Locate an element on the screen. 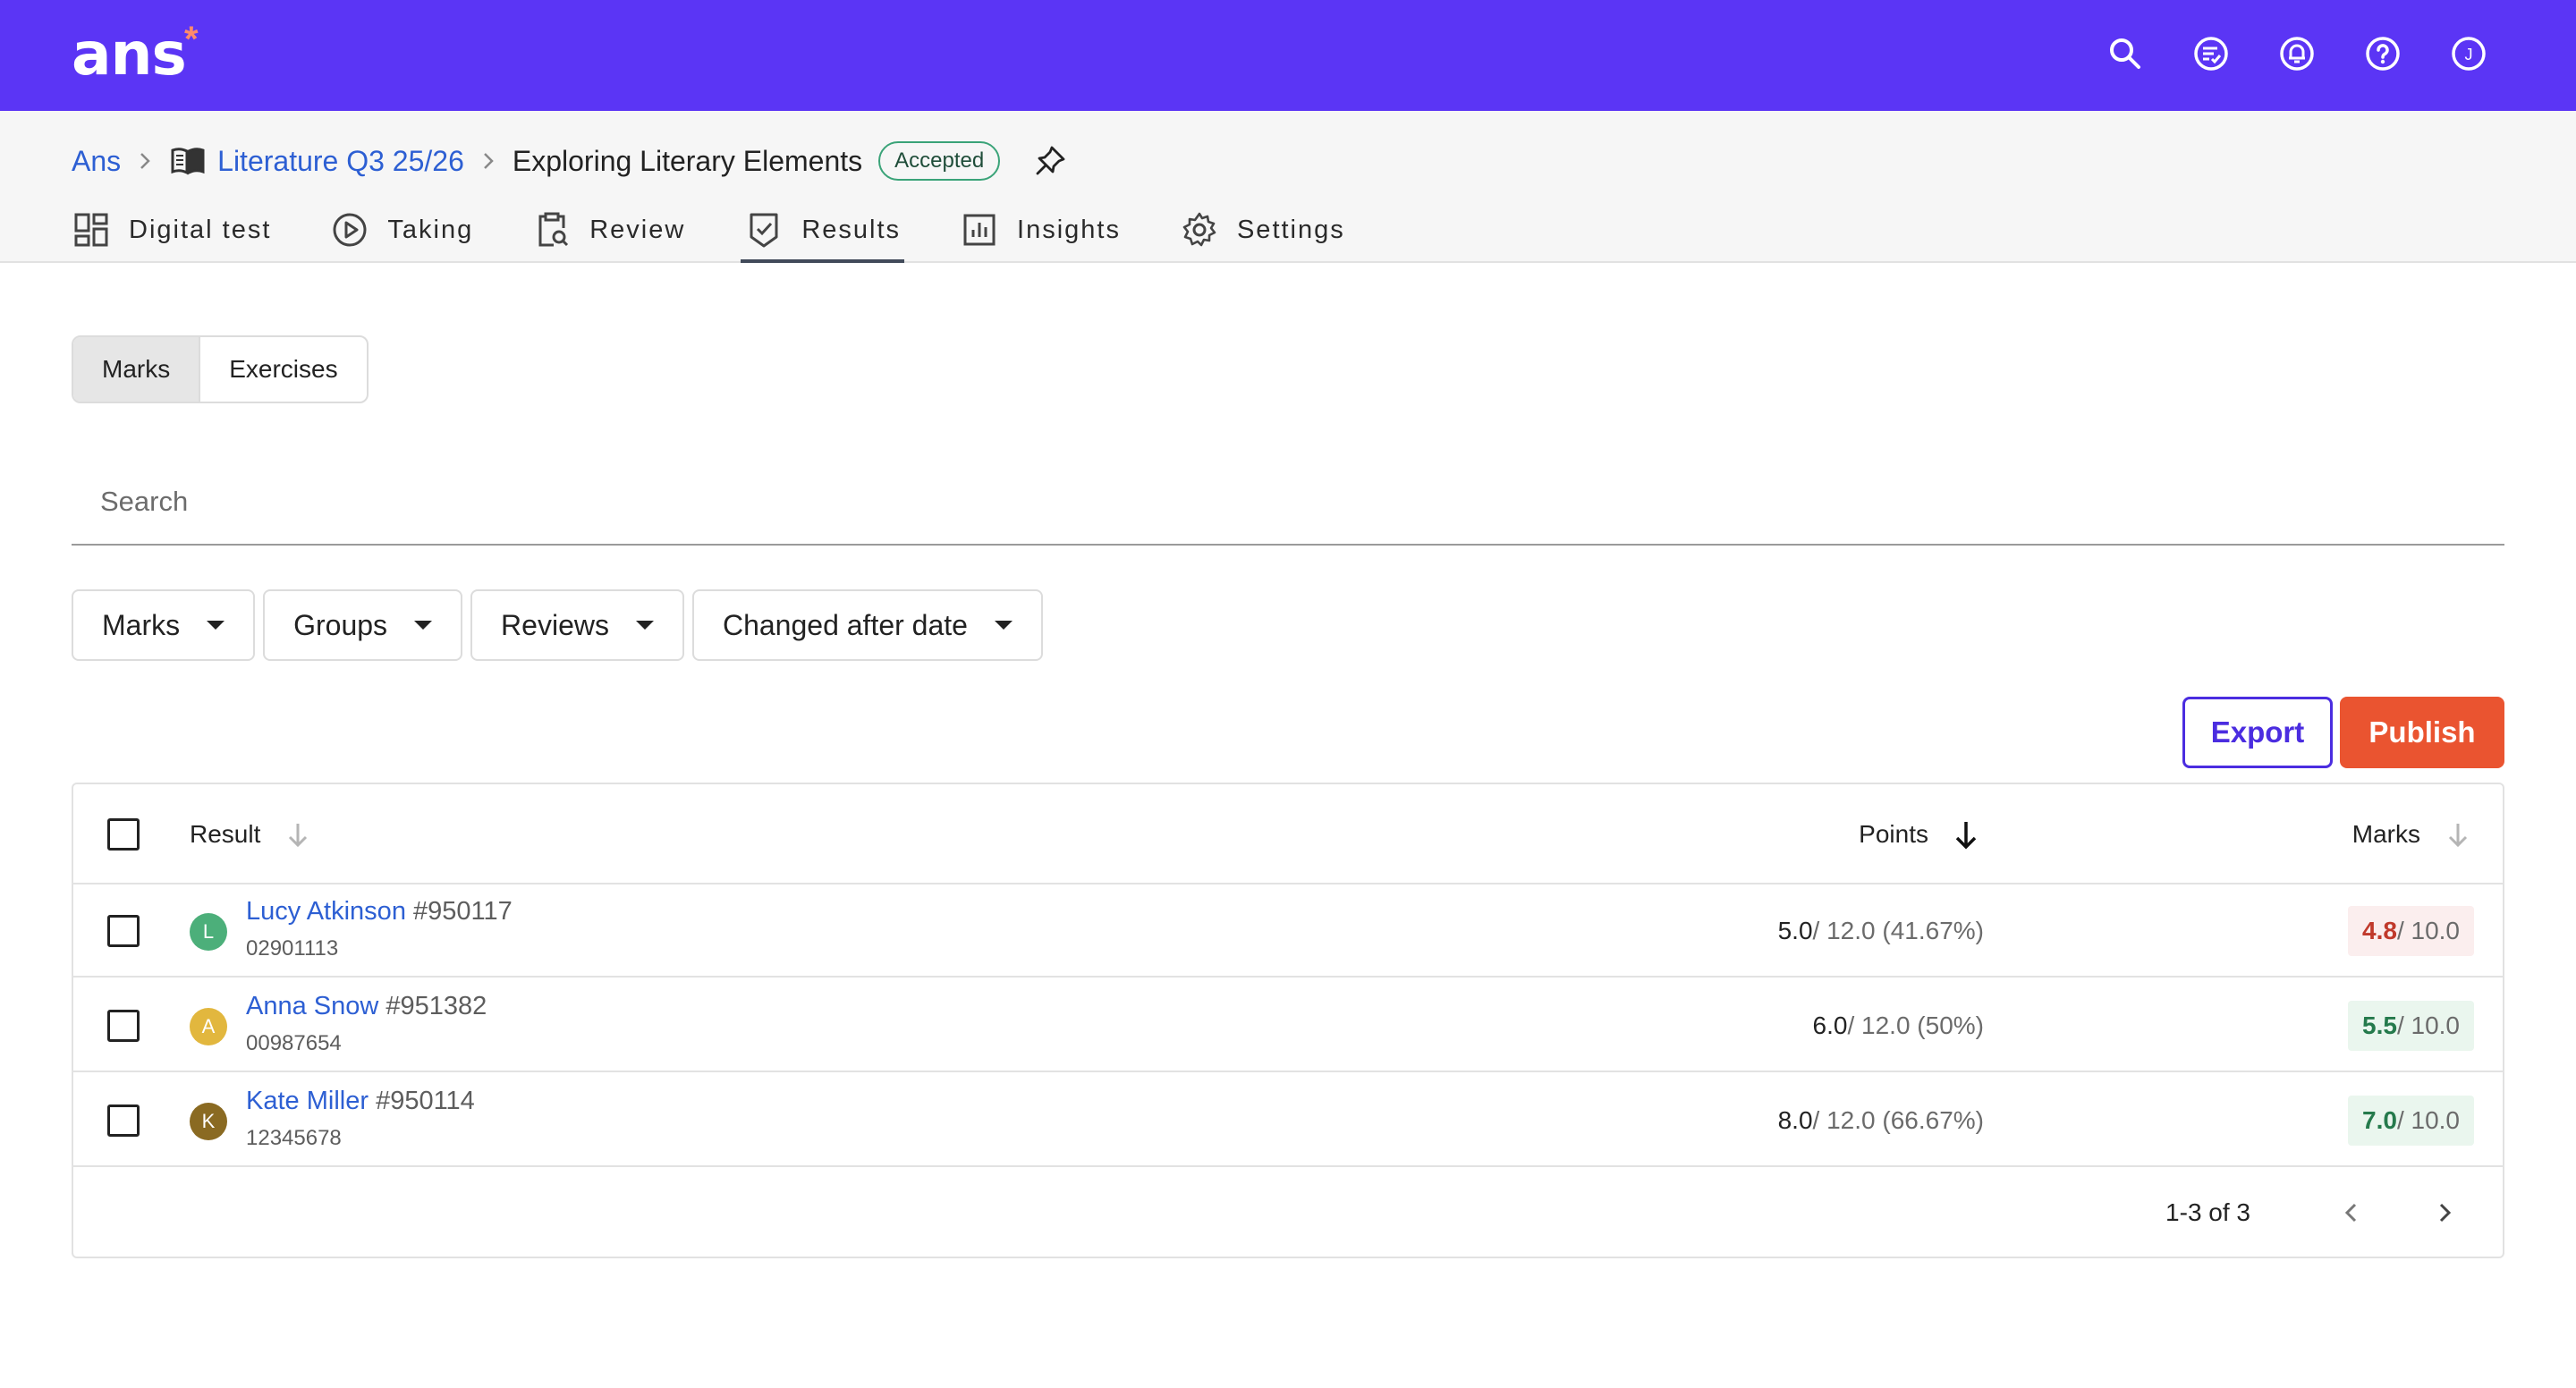 This screenshot has width=2576, height=1388. result-name-line: Lucy Atkinson #950117 is located at coordinates (379, 912).